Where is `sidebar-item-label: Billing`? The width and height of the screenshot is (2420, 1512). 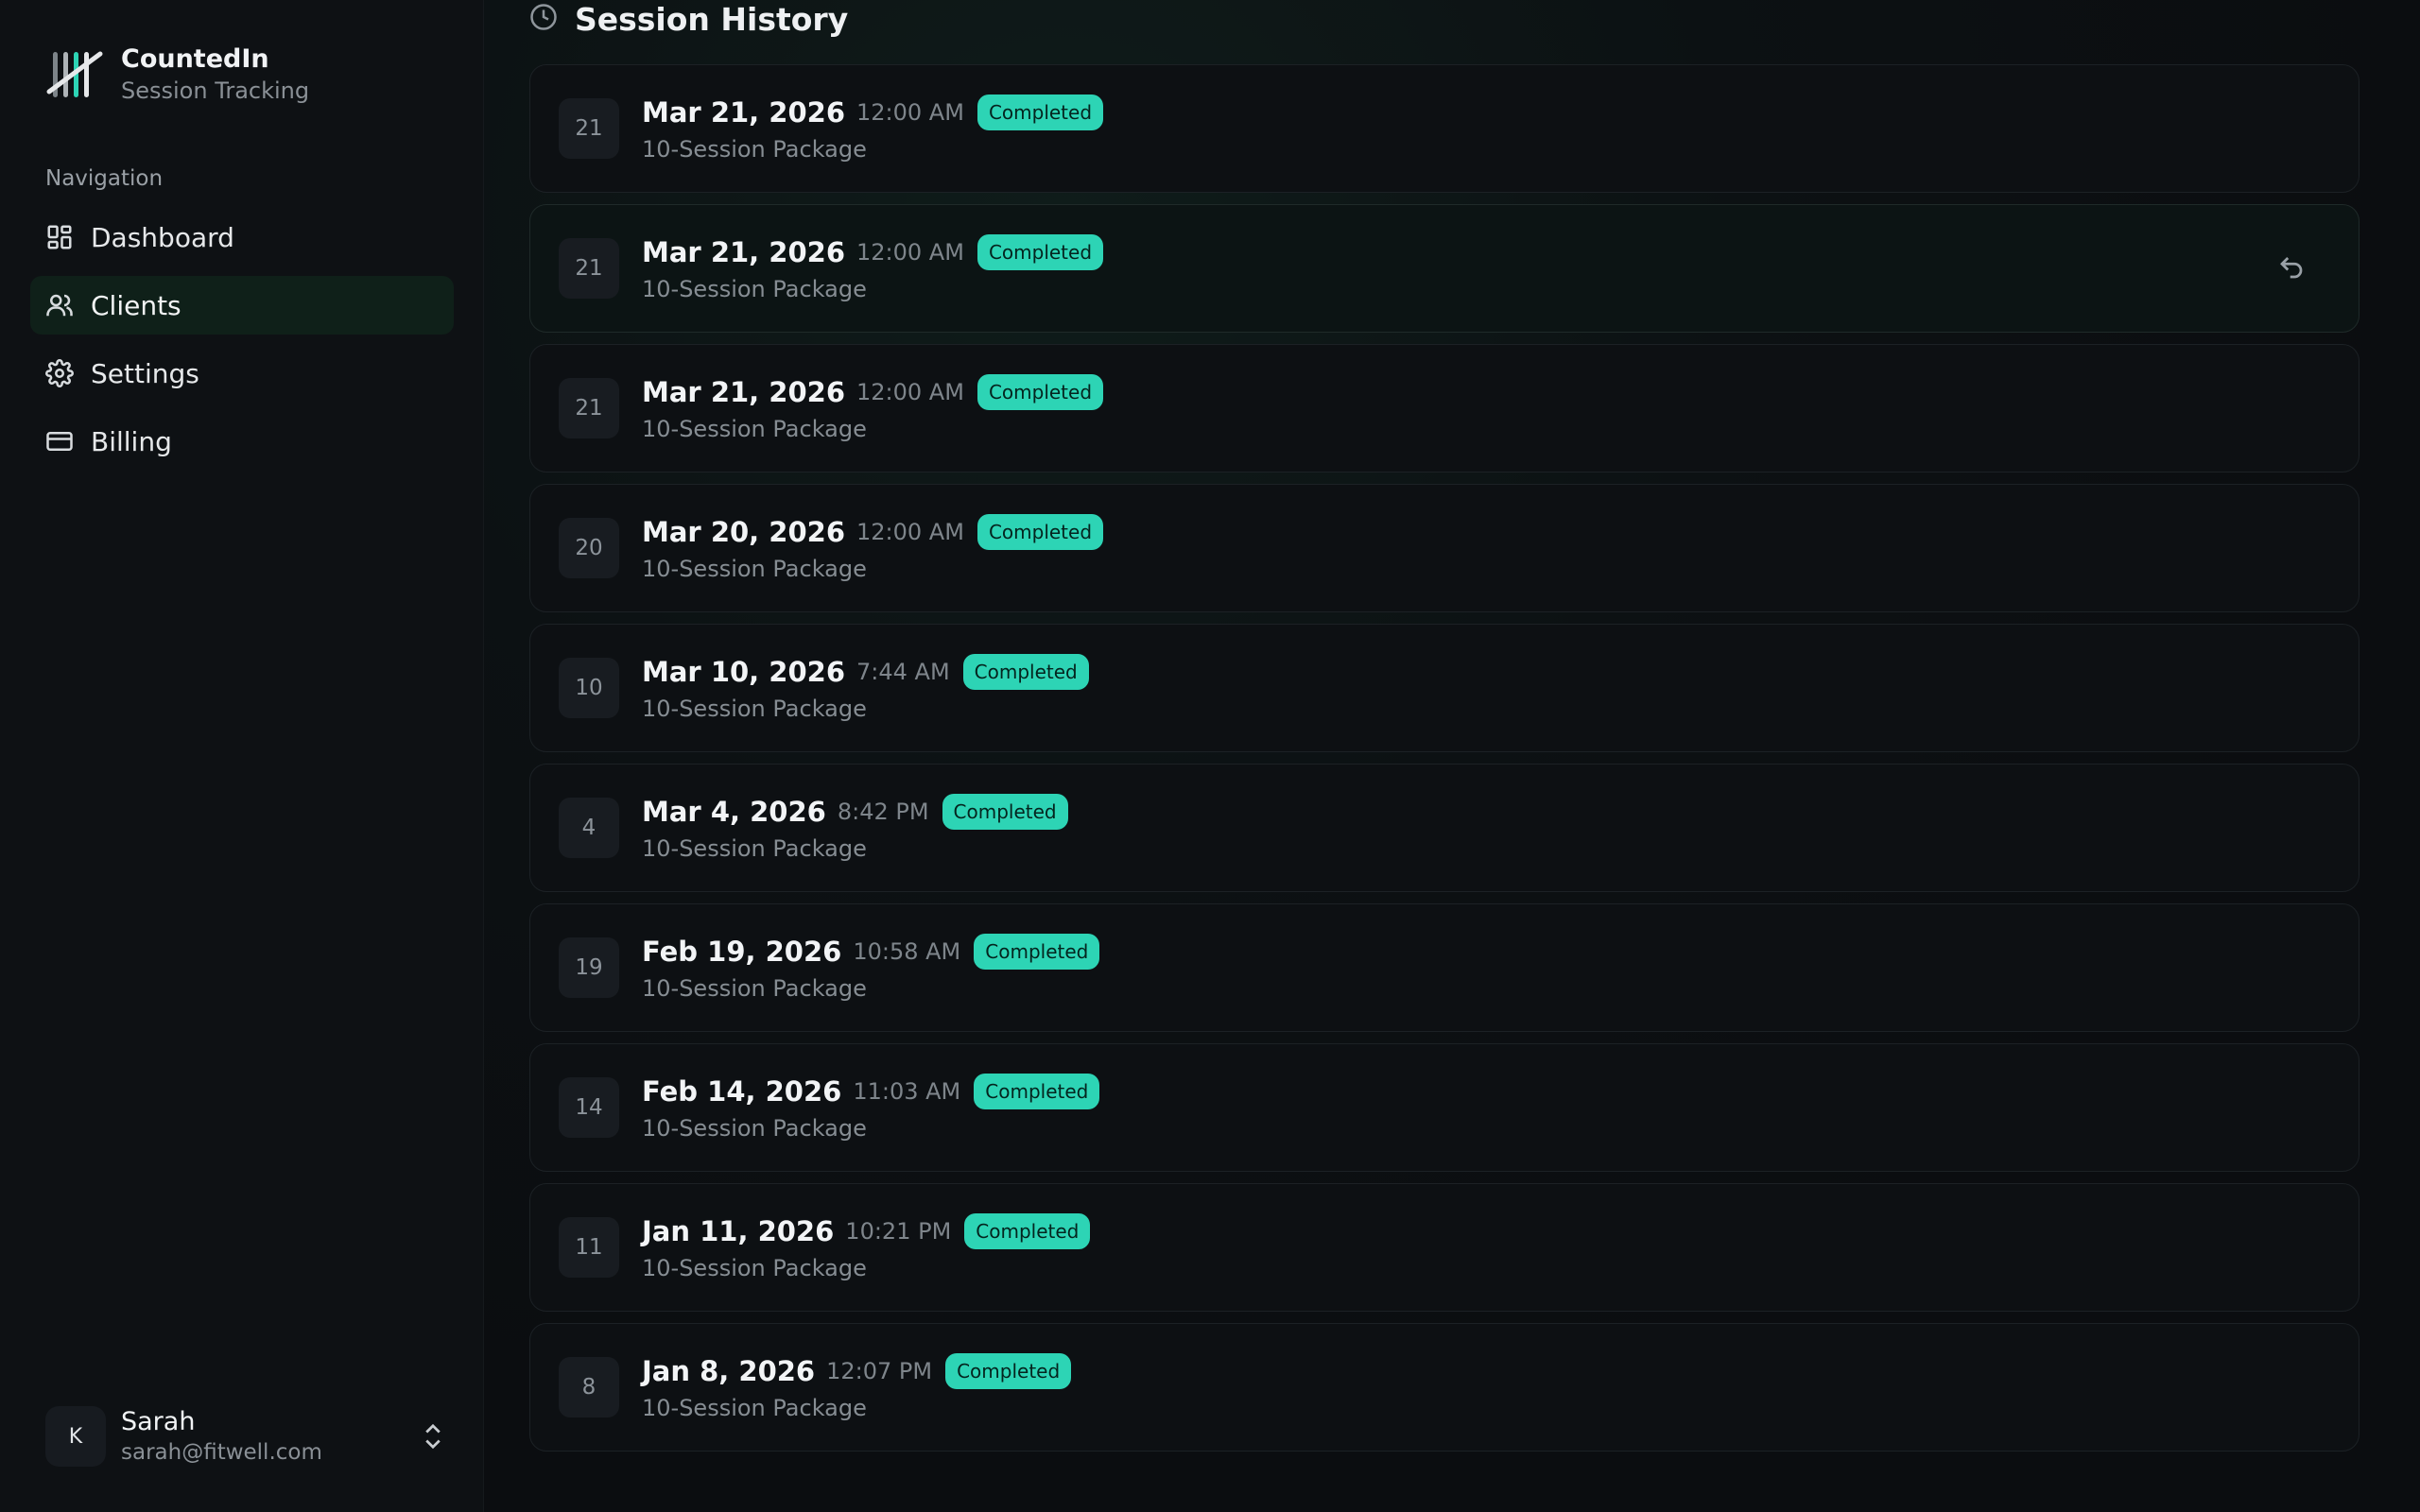 sidebar-item-label: Billing is located at coordinates (131, 441).